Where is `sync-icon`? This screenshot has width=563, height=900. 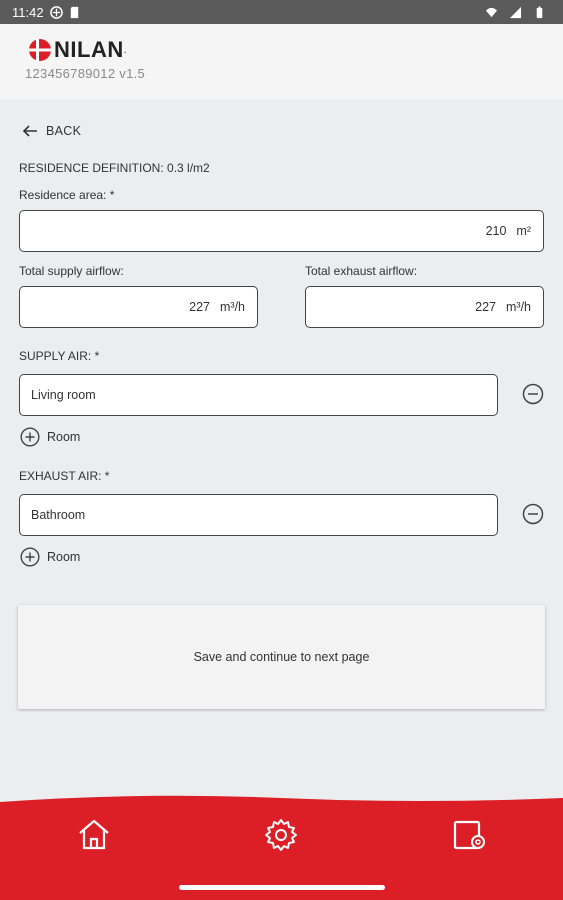 sync-icon is located at coordinates (56, 12).